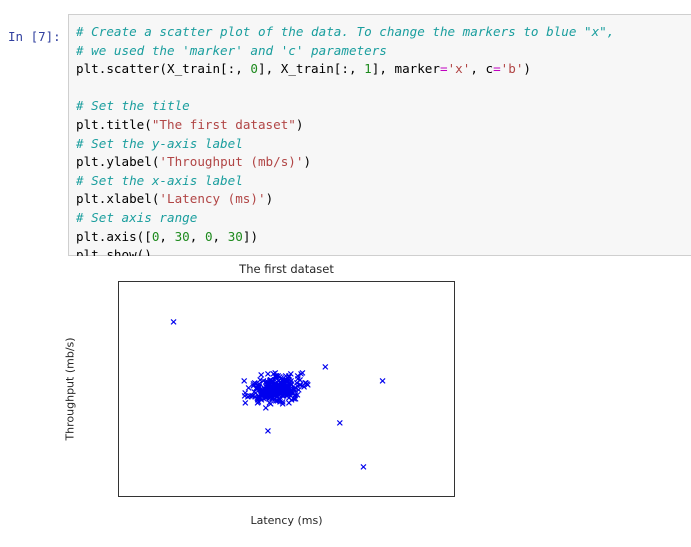  Describe the element at coordinates (512, 69) in the screenshot. I see `code-token: 'b'` at that location.